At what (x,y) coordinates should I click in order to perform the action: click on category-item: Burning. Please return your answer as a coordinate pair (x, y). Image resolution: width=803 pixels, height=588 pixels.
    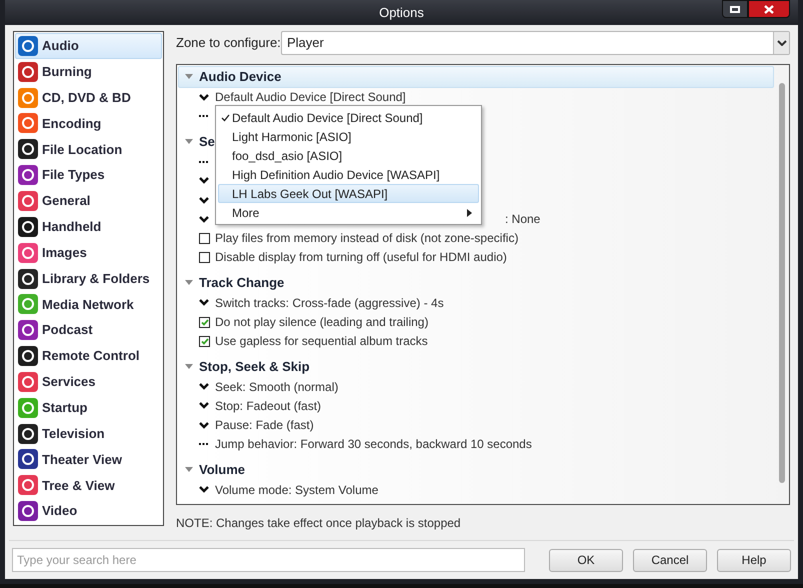
    Looking at the image, I should click on (88, 71).